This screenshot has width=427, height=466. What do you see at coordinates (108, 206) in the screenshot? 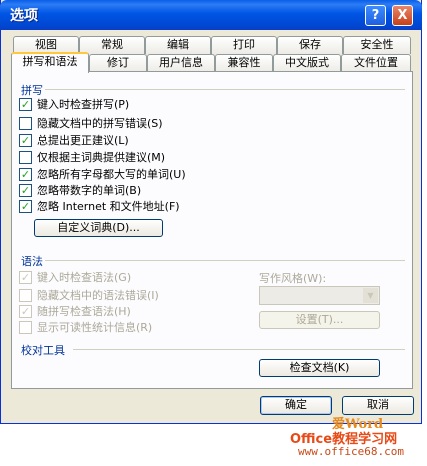
I see `option-label: 忽略 Internet 和文件地址(F)` at bounding box center [108, 206].